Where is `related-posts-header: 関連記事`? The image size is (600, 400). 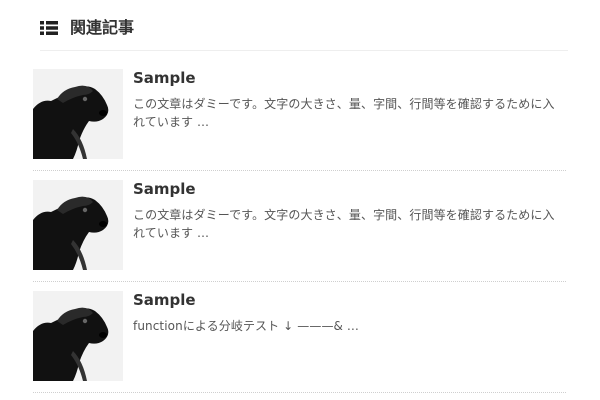
related-posts-header: 関連記事 is located at coordinates (304, 34).